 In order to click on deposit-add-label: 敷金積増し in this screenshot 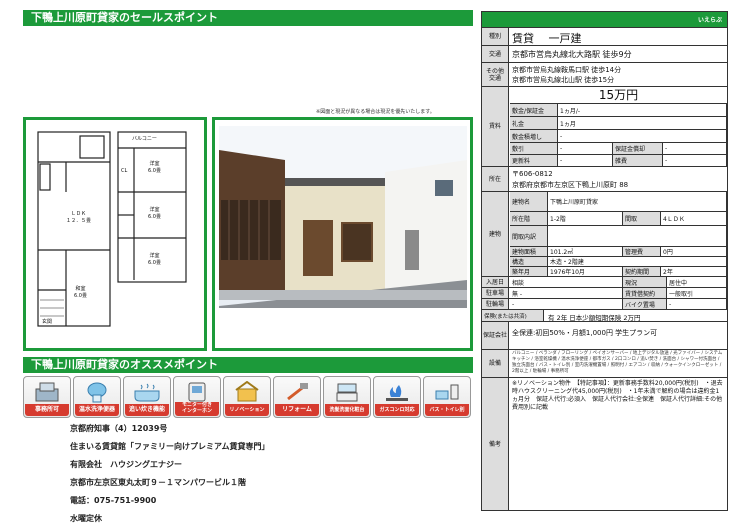, I will do `click(534, 136)`.